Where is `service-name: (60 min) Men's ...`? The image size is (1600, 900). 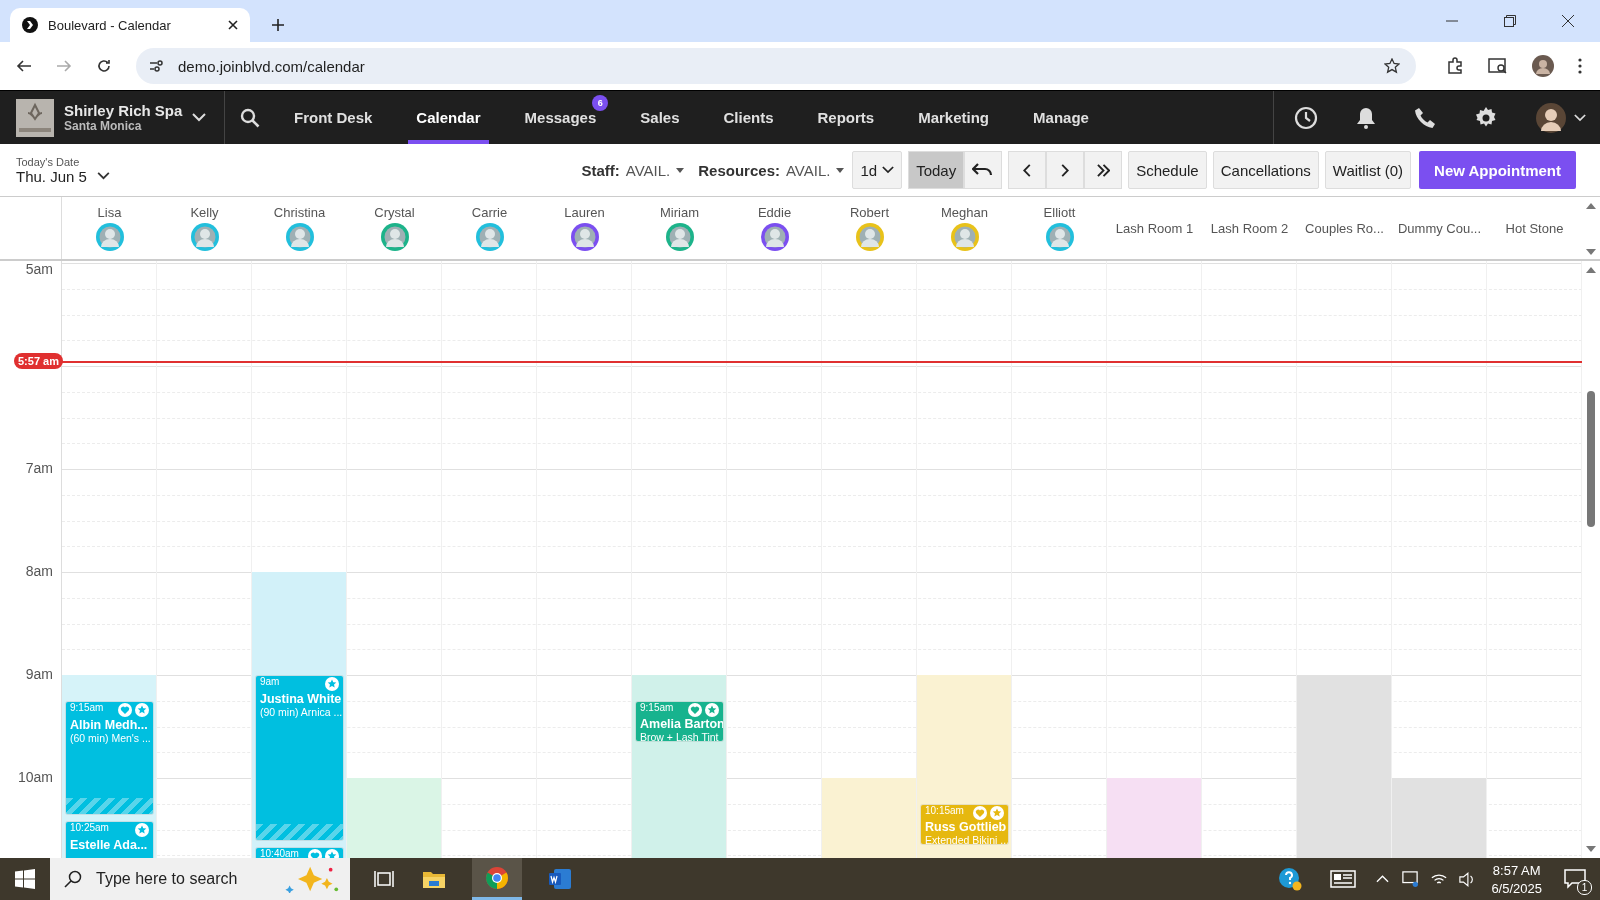 service-name: (60 min) Men's ... is located at coordinates (109, 737).